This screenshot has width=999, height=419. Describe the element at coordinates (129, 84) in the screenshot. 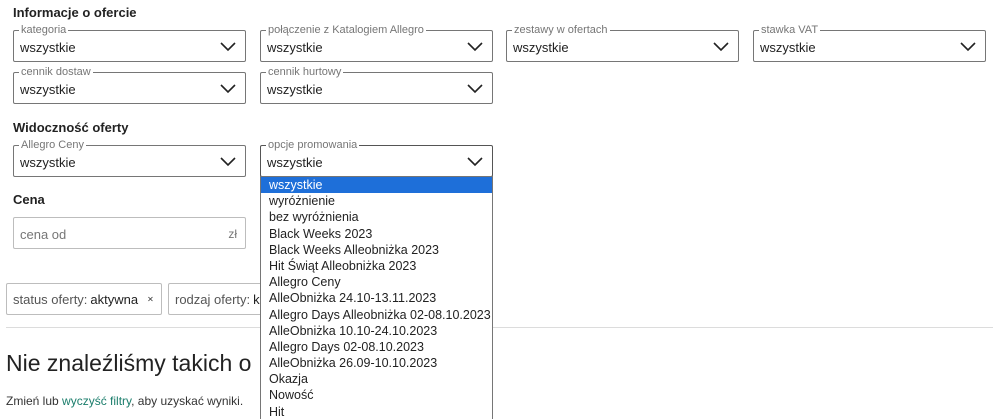

I see `shipping-rates-select: cennik dostaw wszystkie` at that location.